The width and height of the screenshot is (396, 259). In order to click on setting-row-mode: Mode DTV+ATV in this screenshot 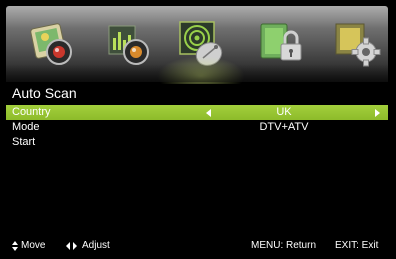, I will do `click(197, 127)`.